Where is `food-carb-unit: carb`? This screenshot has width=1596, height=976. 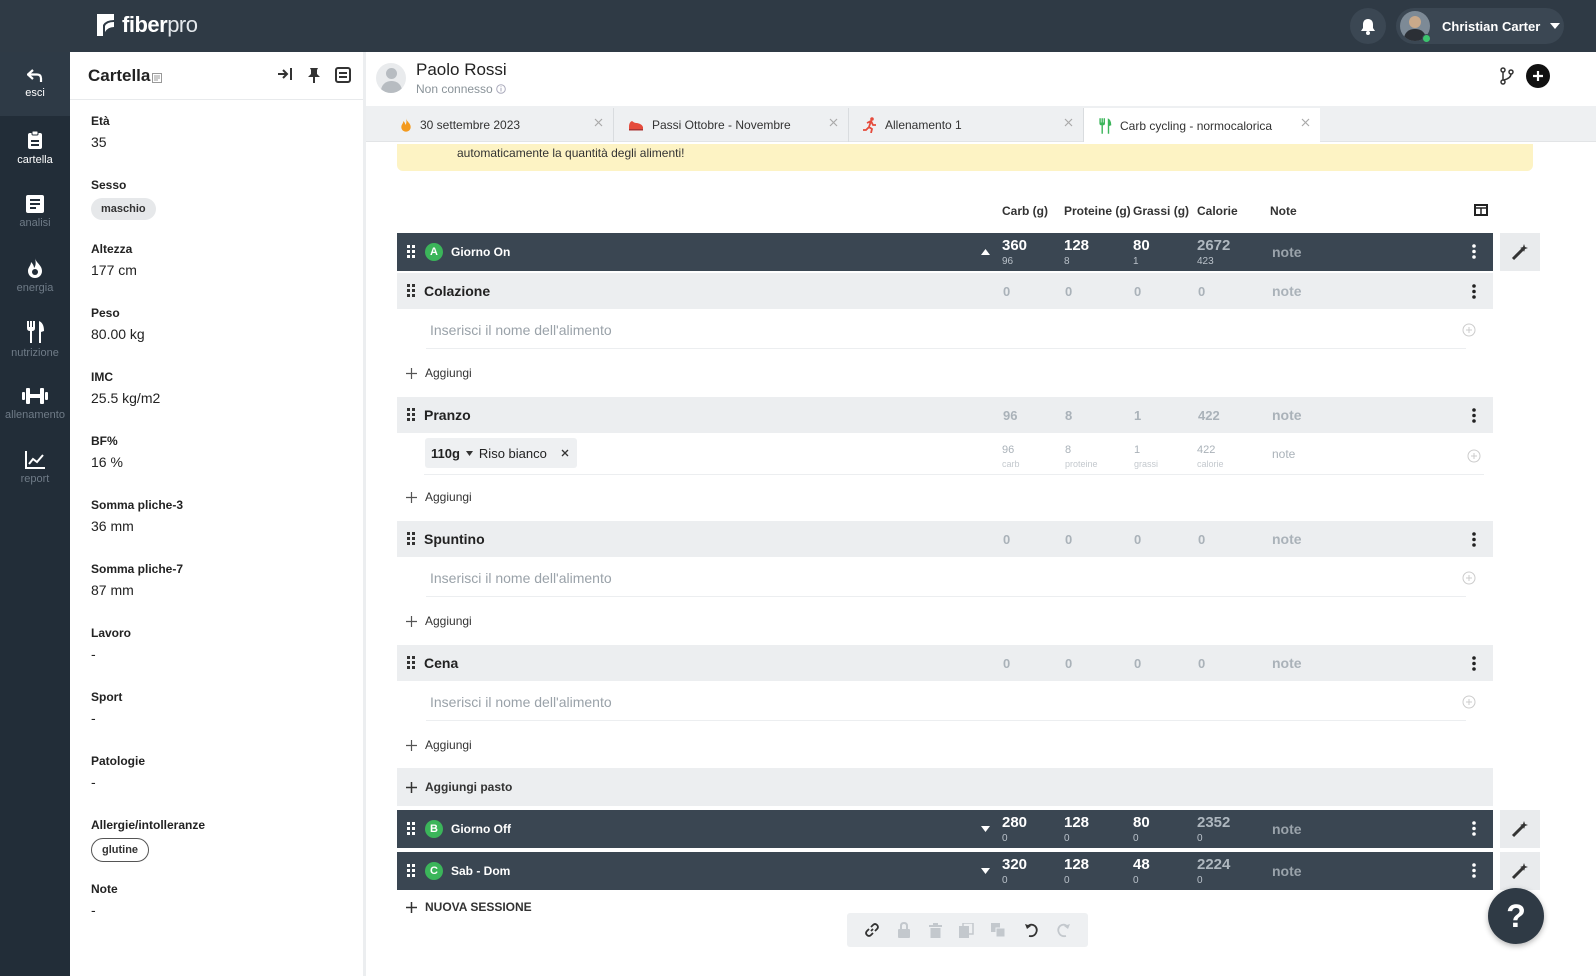 food-carb-unit: carb is located at coordinates (1011, 464).